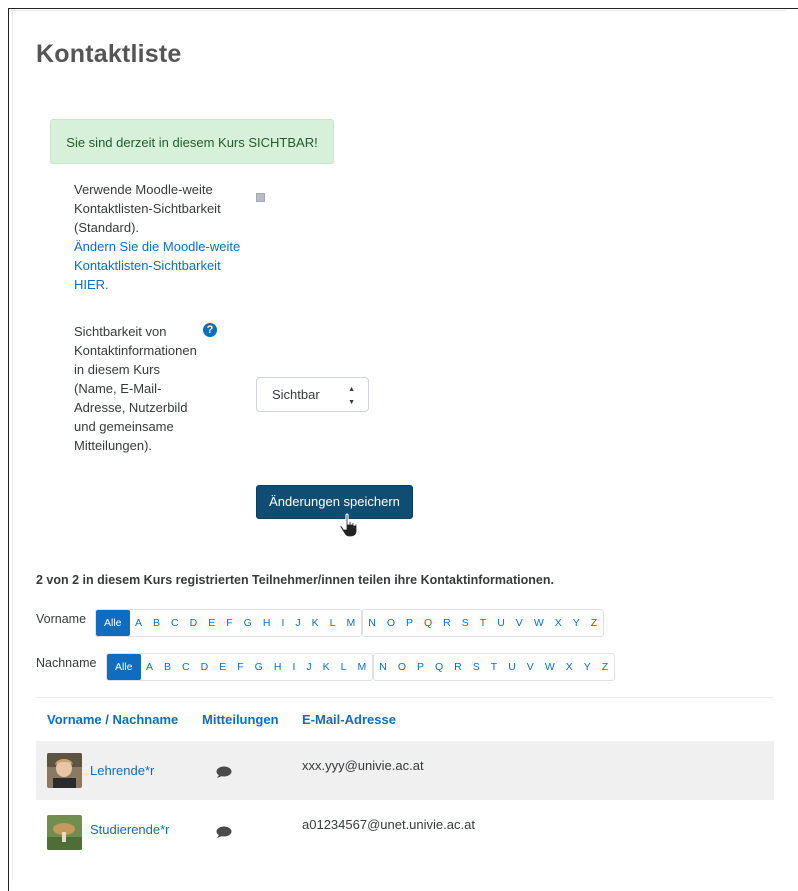 This screenshot has width=798, height=891. I want to click on table-row: Lehrende*r xxx.yyy@univie.ac.at, so click(405, 770).